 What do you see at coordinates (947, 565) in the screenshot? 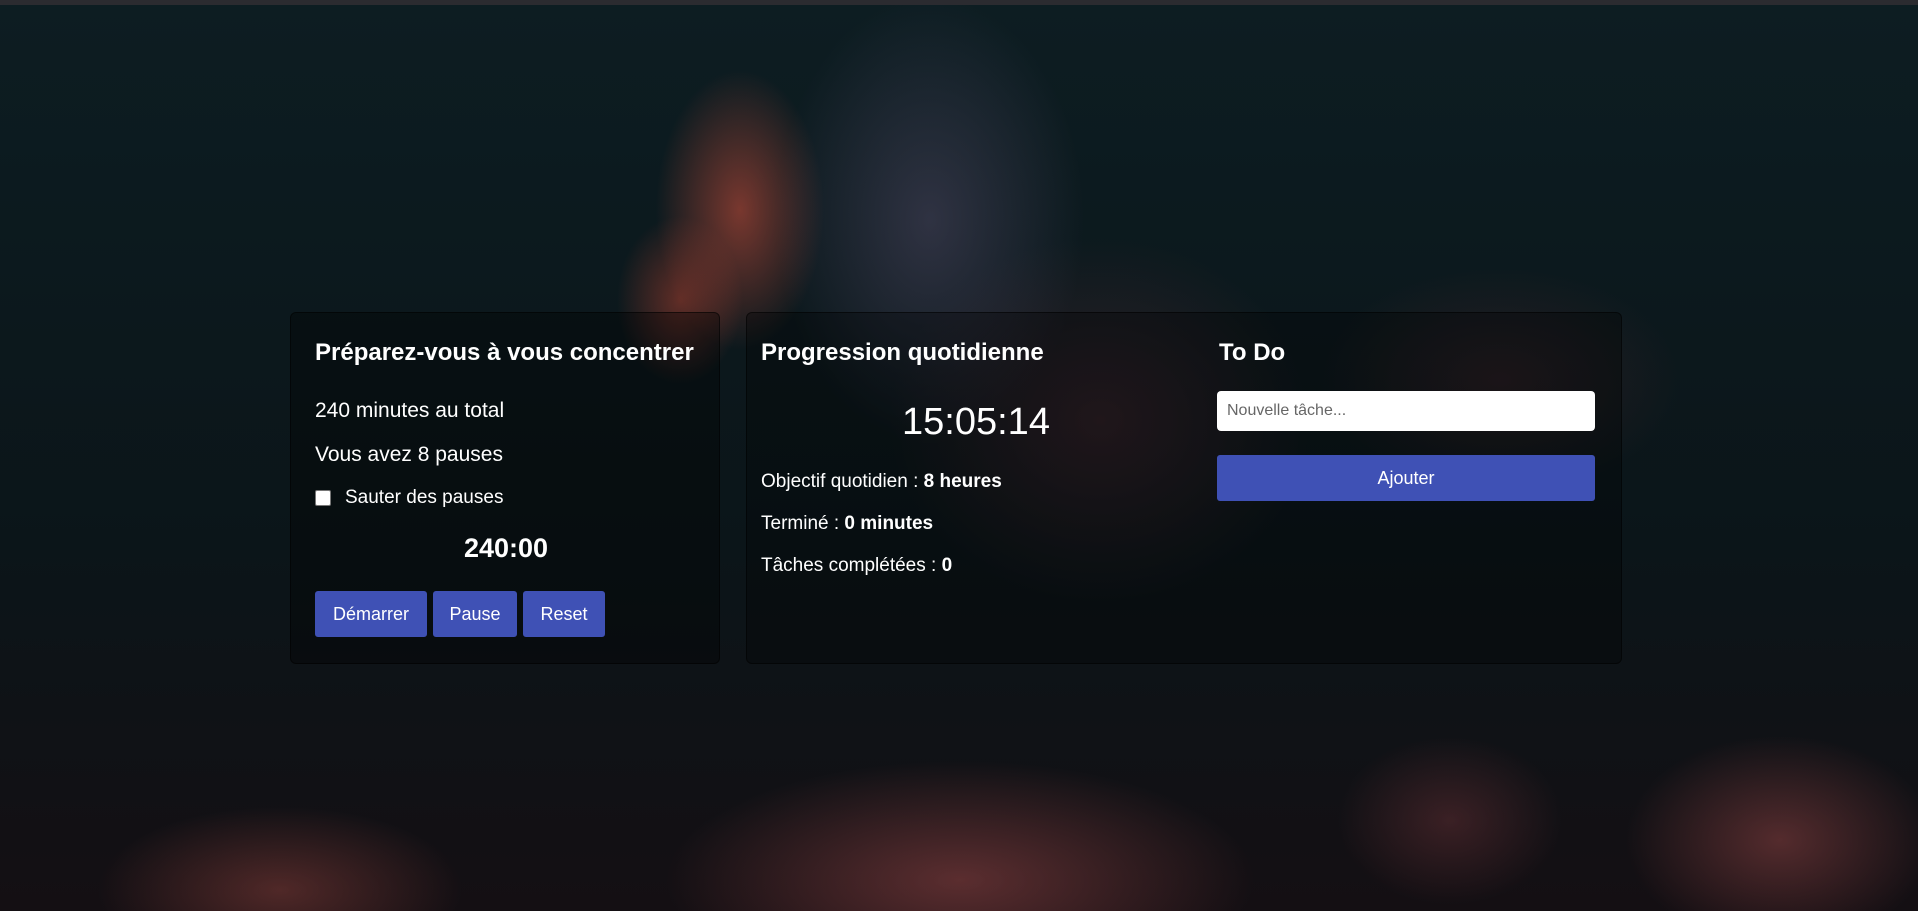
I see `completed-tasks-value: 0` at bounding box center [947, 565].